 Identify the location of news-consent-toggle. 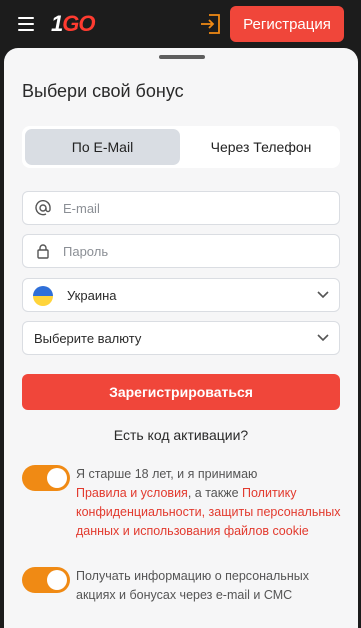
(46, 580).